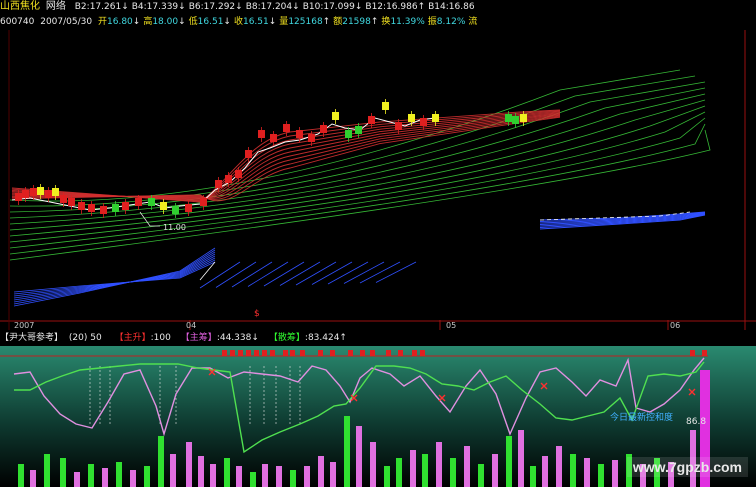 The image size is (756, 487). What do you see at coordinates (162, 7) in the screenshot?
I see `ma-value: 17.339` at bounding box center [162, 7].